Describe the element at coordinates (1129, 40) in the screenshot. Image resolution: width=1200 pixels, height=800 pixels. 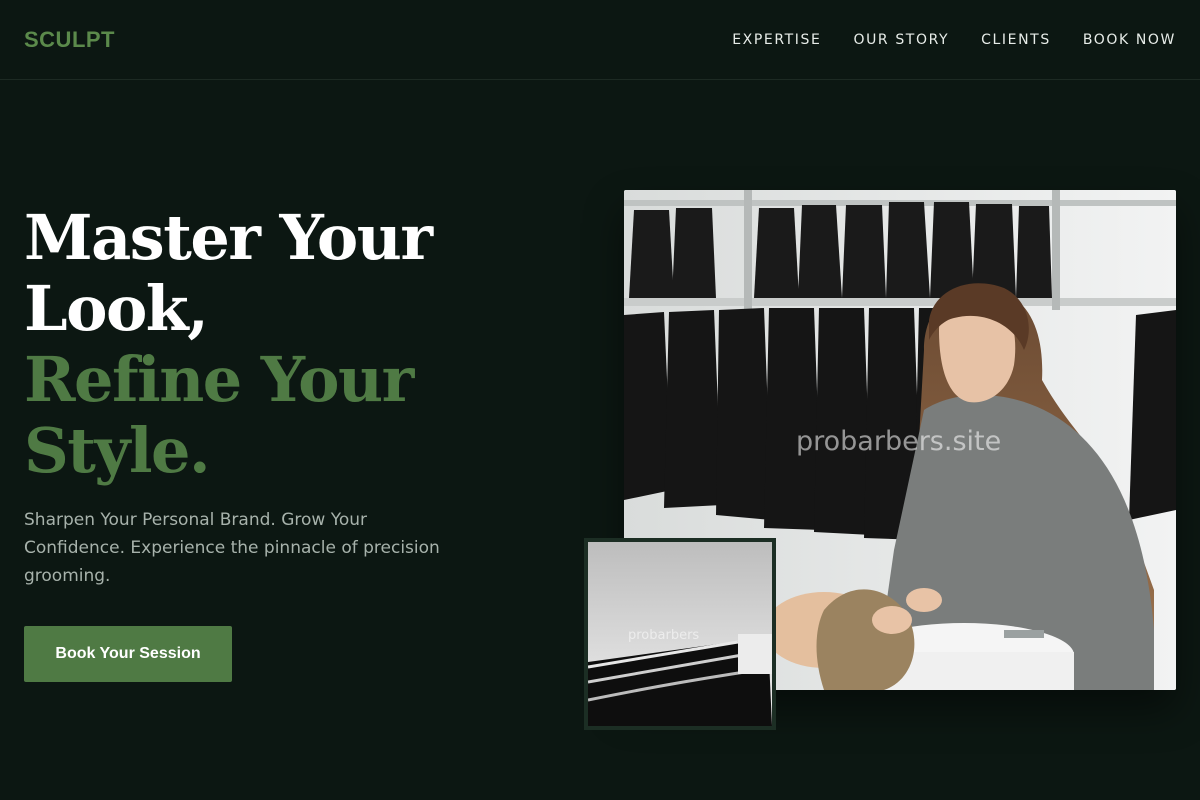
I see `nav-link-book-now: BOOK NOW` at that location.